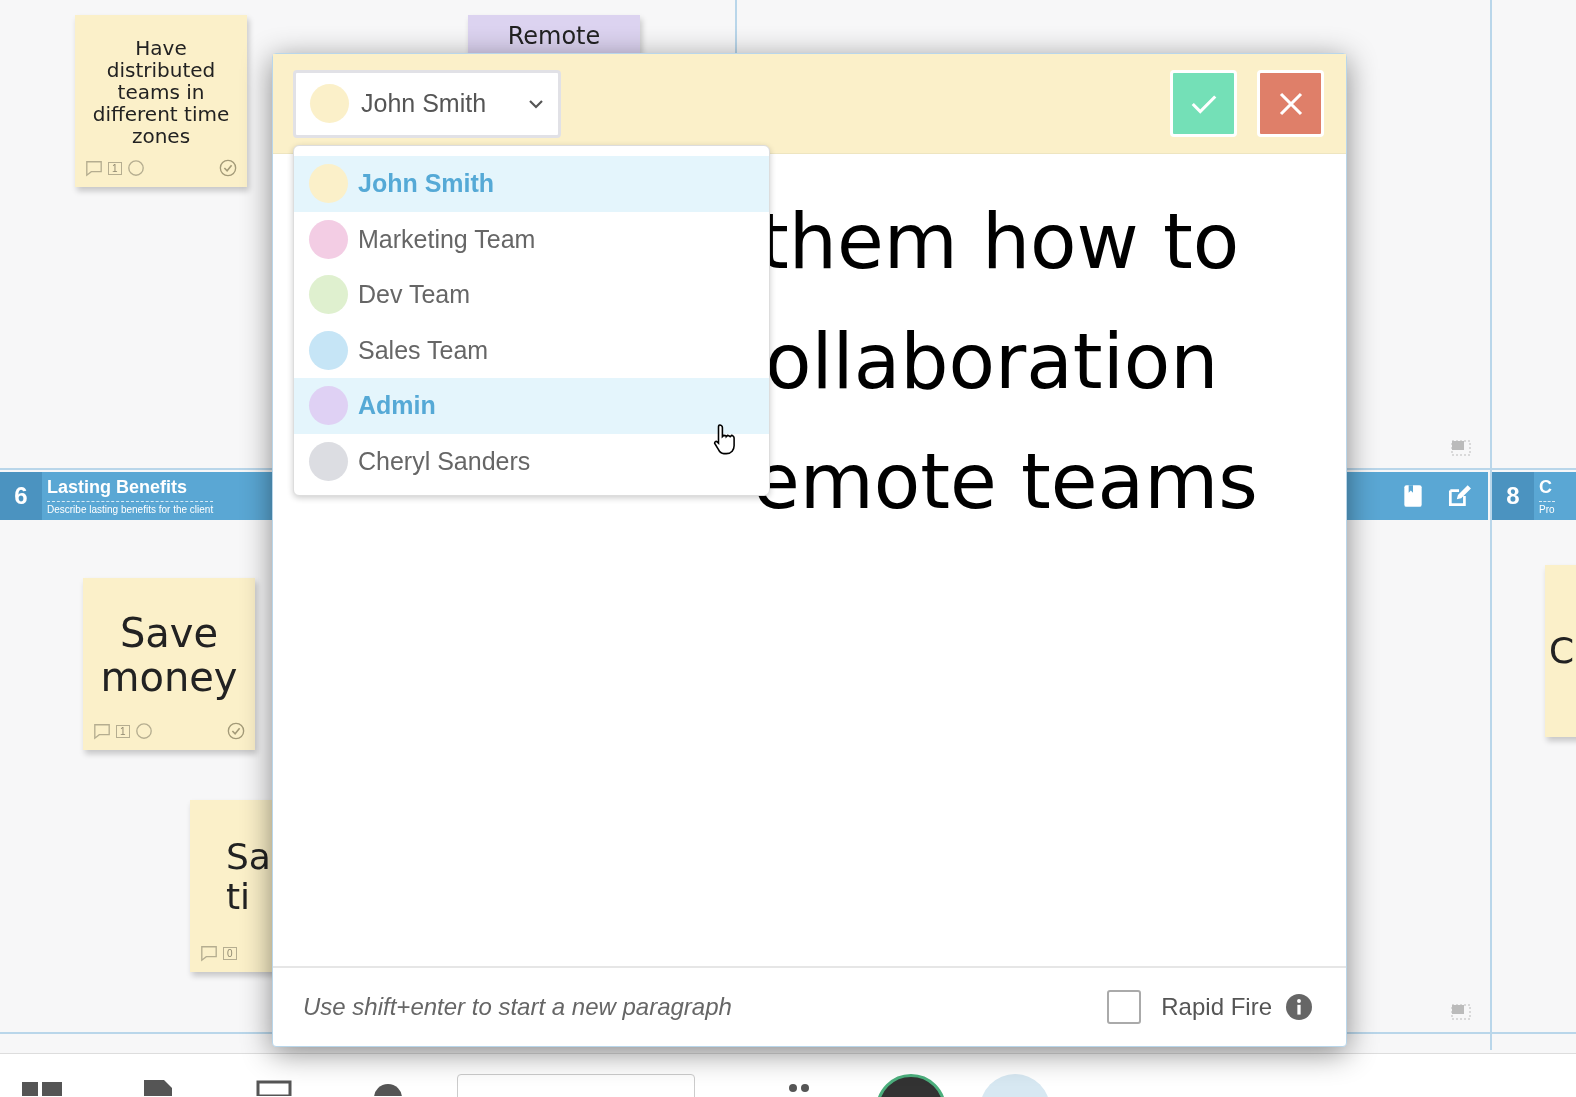 The height and width of the screenshot is (1097, 1576). I want to click on sticky-note: C, so click(1560, 651).